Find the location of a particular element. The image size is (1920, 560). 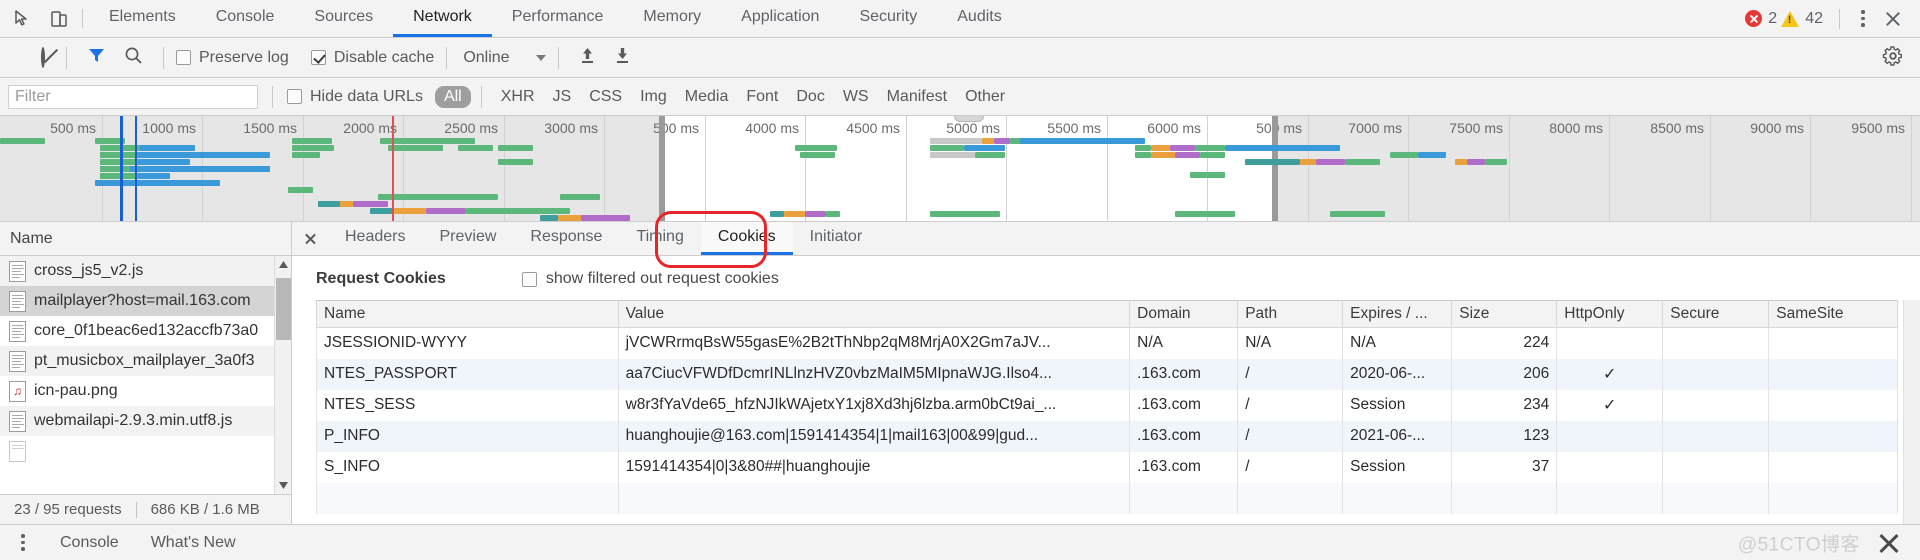

scrollbar-thumb is located at coordinates (283, 309).